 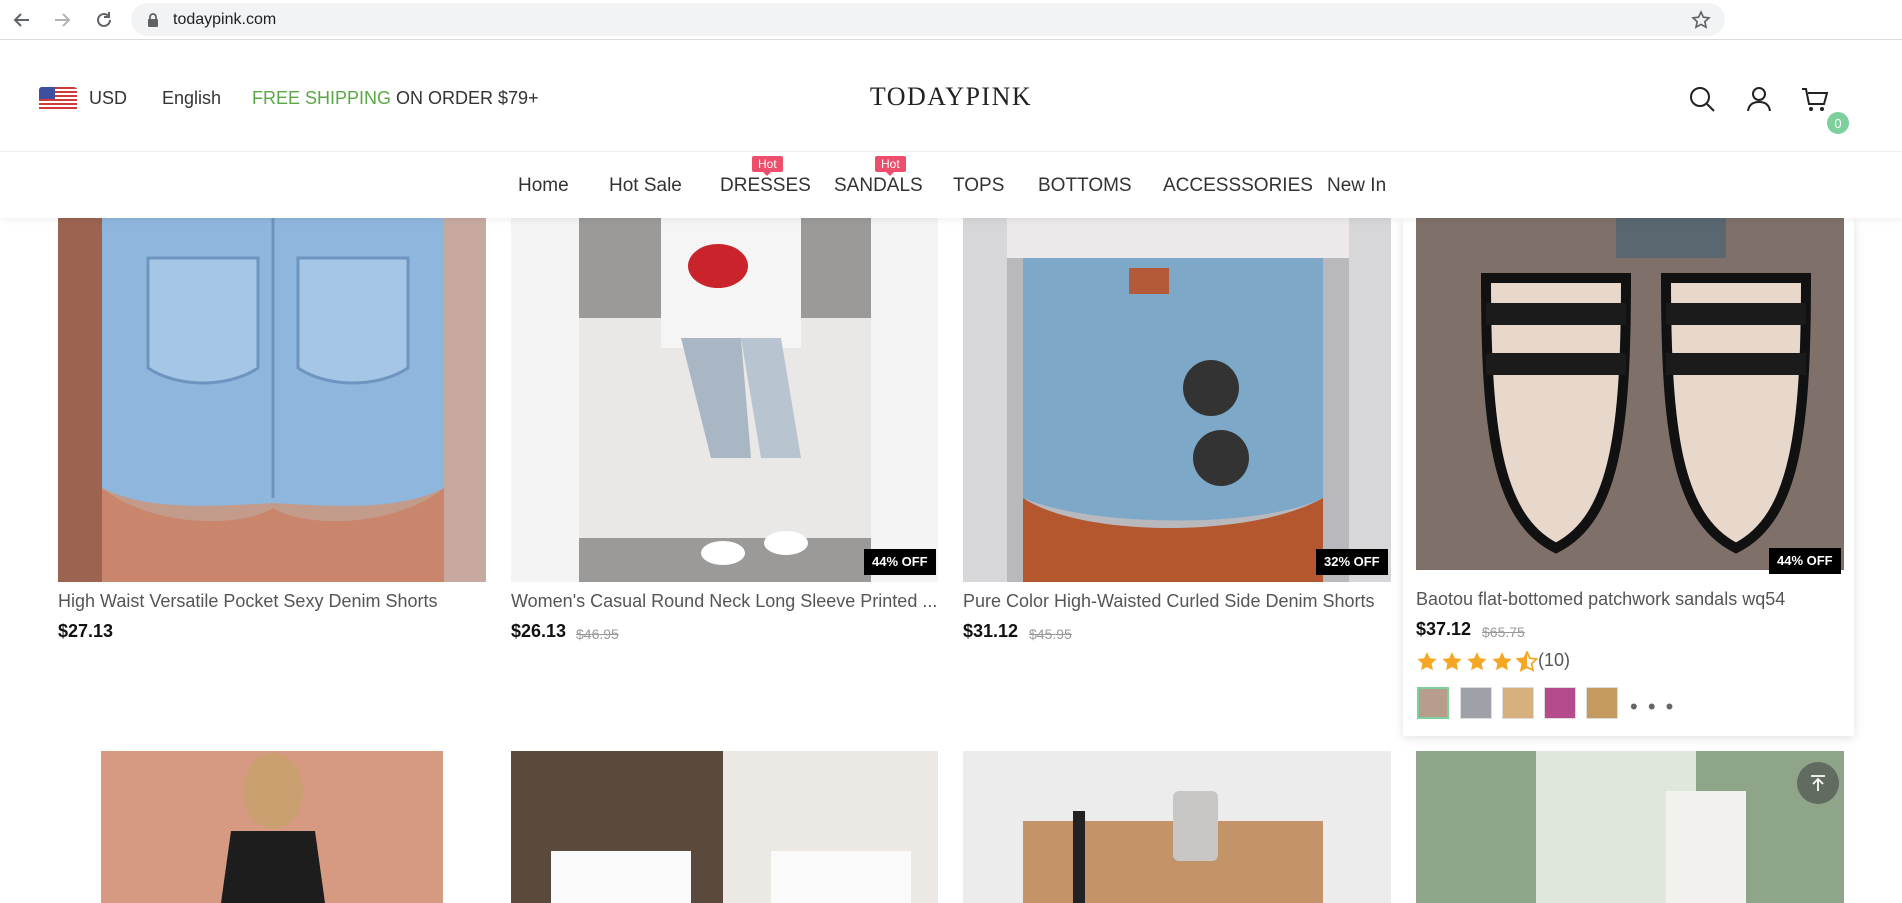 I want to click on arrow-up-icon, so click(x=1818, y=783).